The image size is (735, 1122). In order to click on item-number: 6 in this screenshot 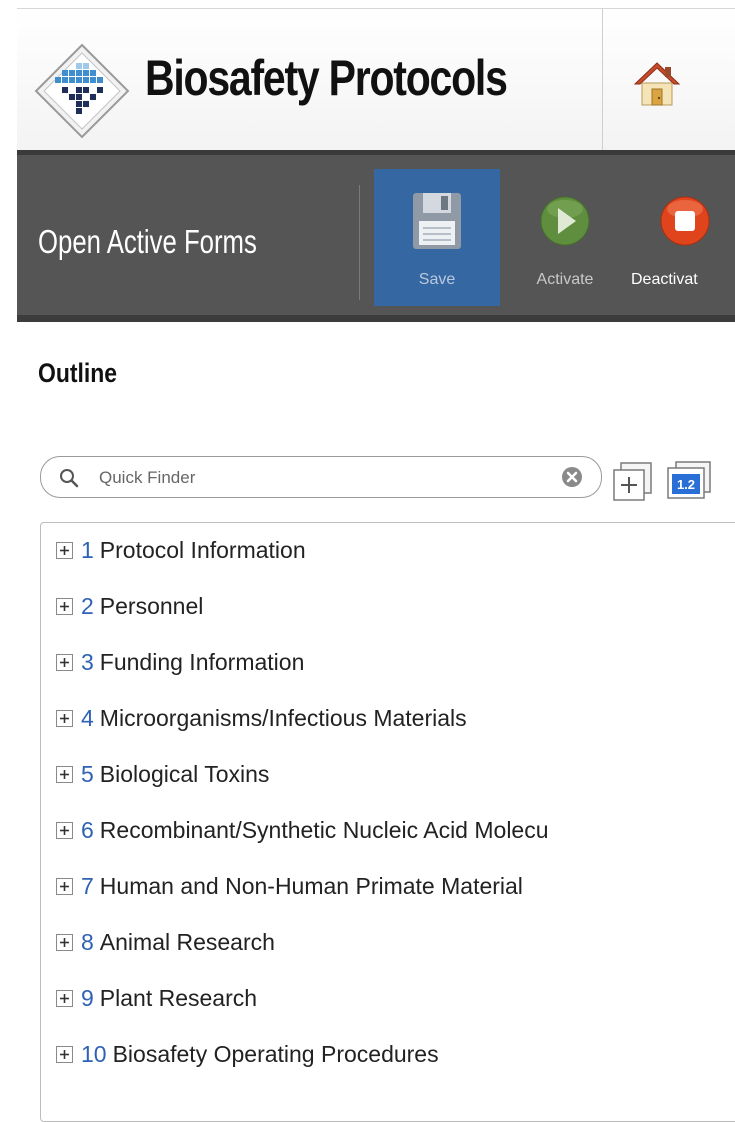, I will do `click(87, 829)`.